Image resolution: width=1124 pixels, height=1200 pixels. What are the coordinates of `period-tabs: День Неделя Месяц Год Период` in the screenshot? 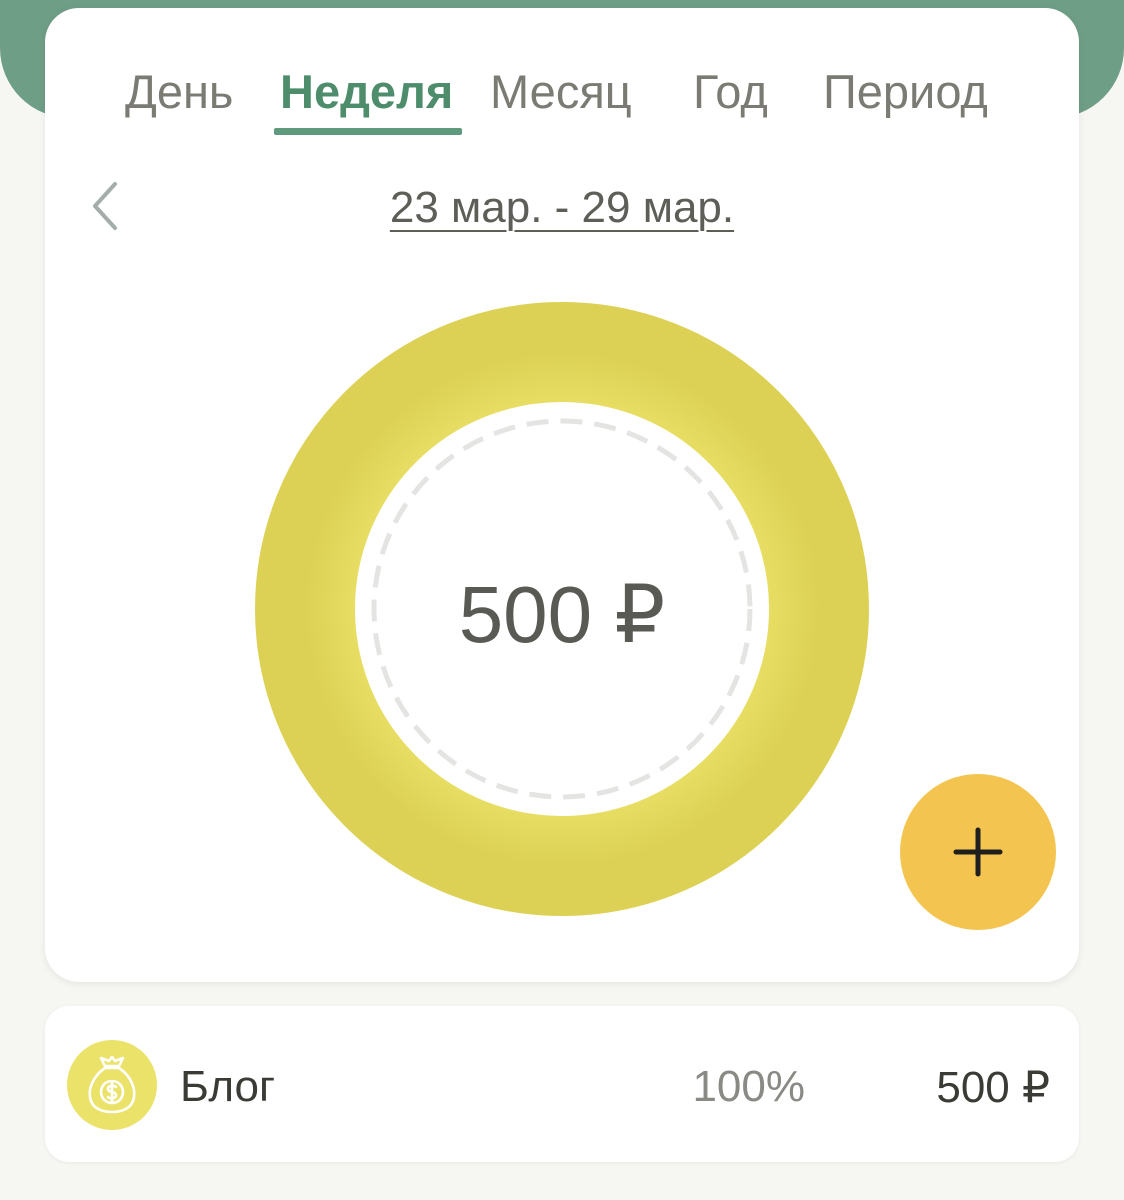 It's located at (562, 73).